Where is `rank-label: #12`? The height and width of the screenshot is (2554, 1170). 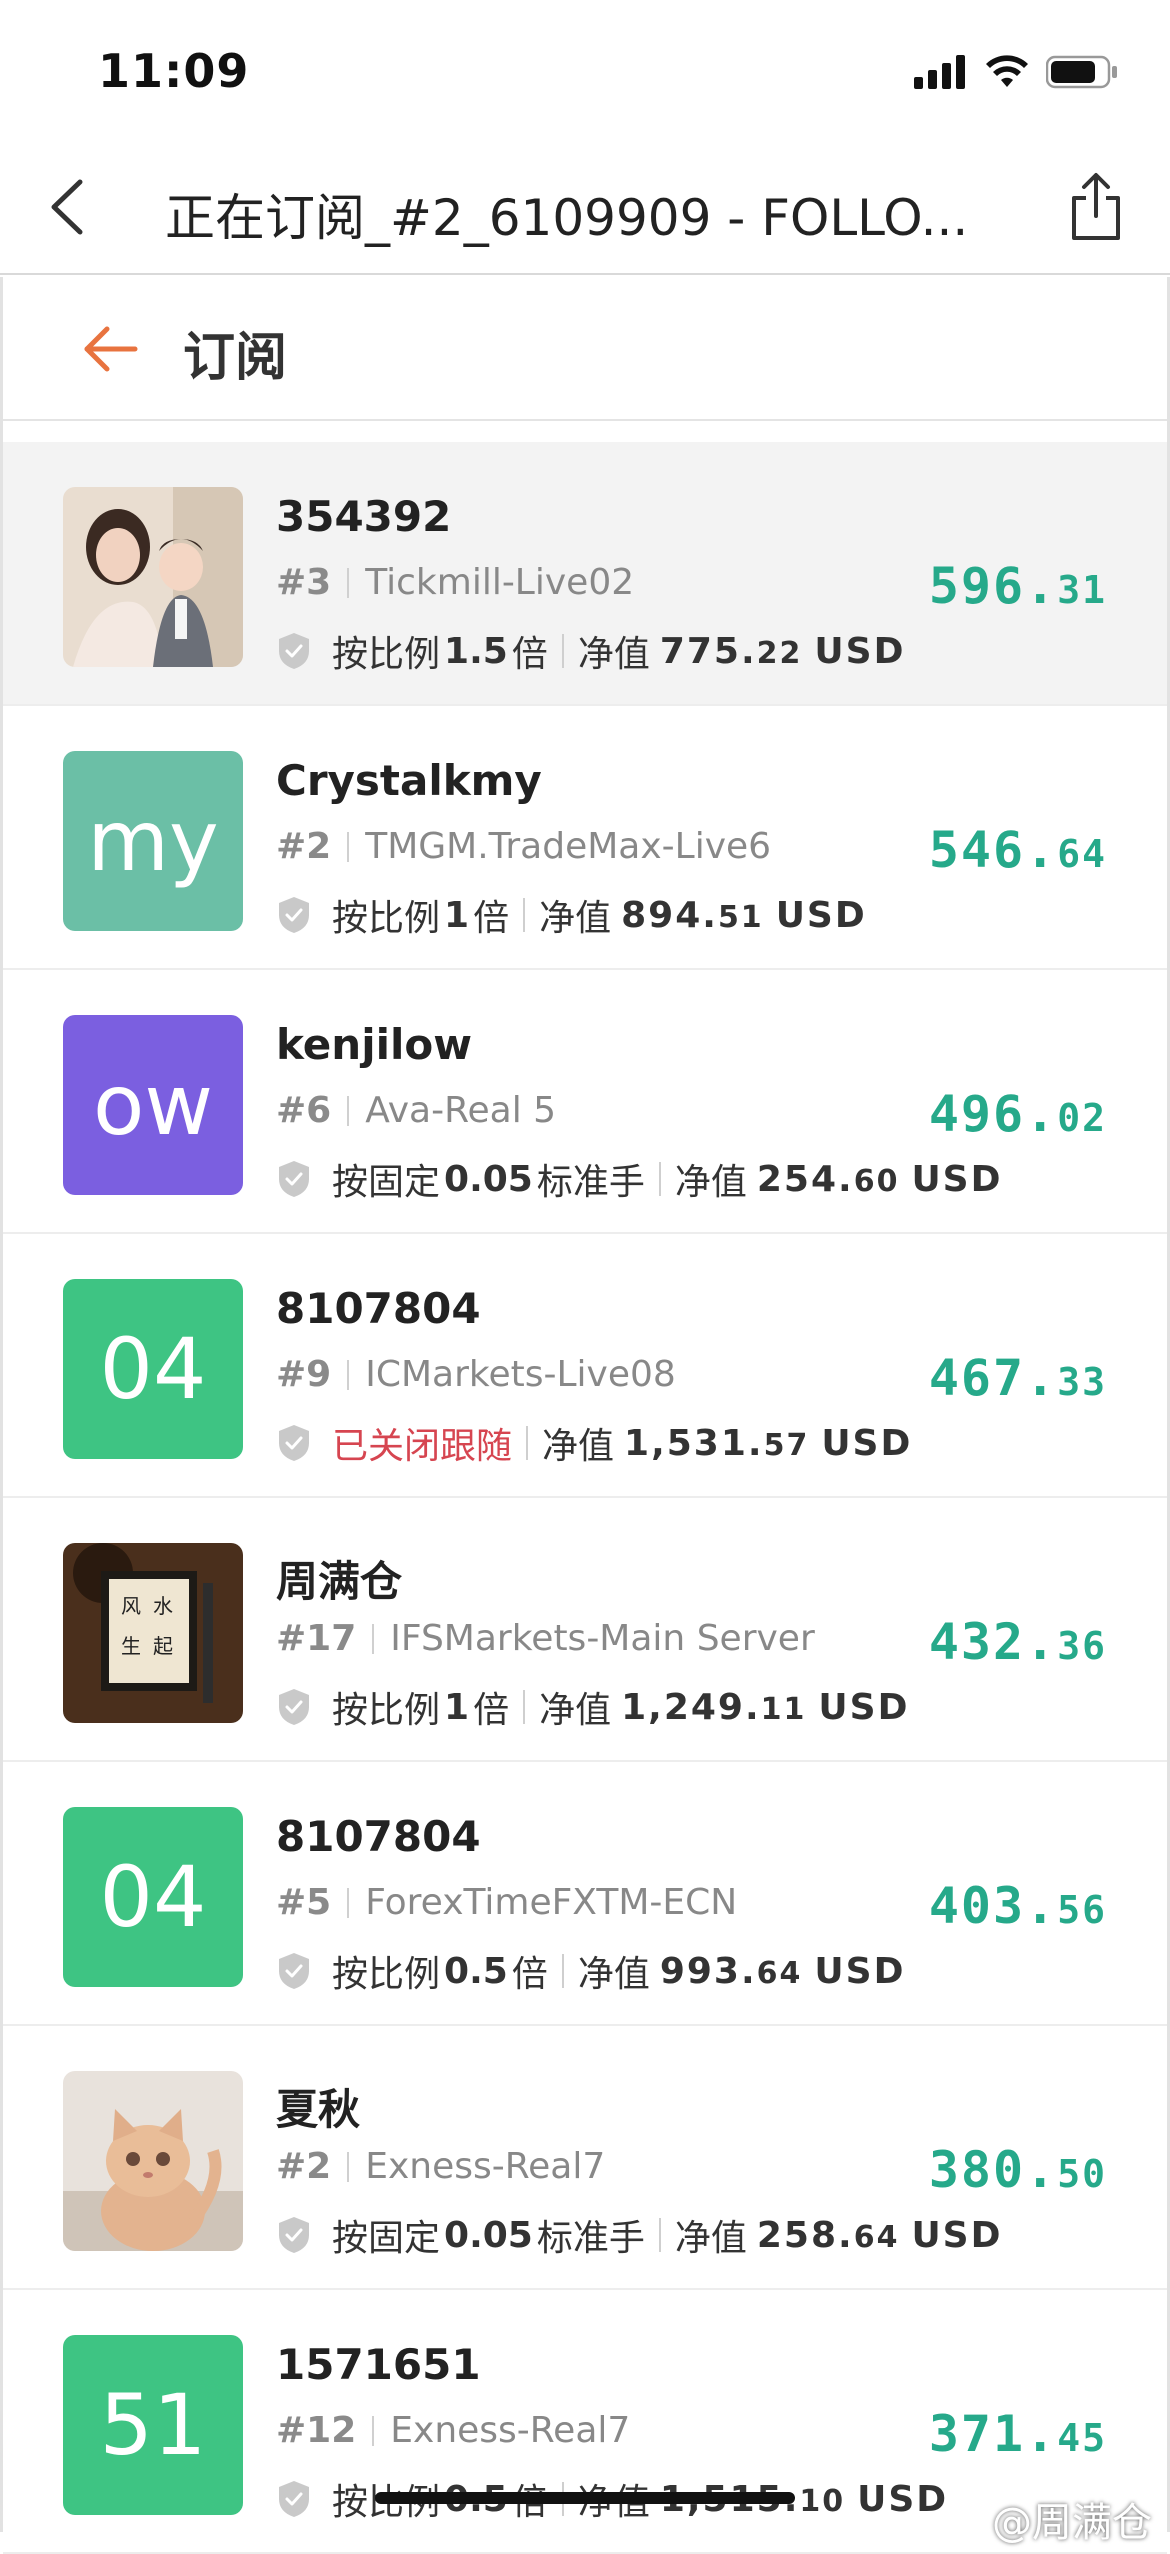
rank-label: #12 is located at coordinates (316, 2430).